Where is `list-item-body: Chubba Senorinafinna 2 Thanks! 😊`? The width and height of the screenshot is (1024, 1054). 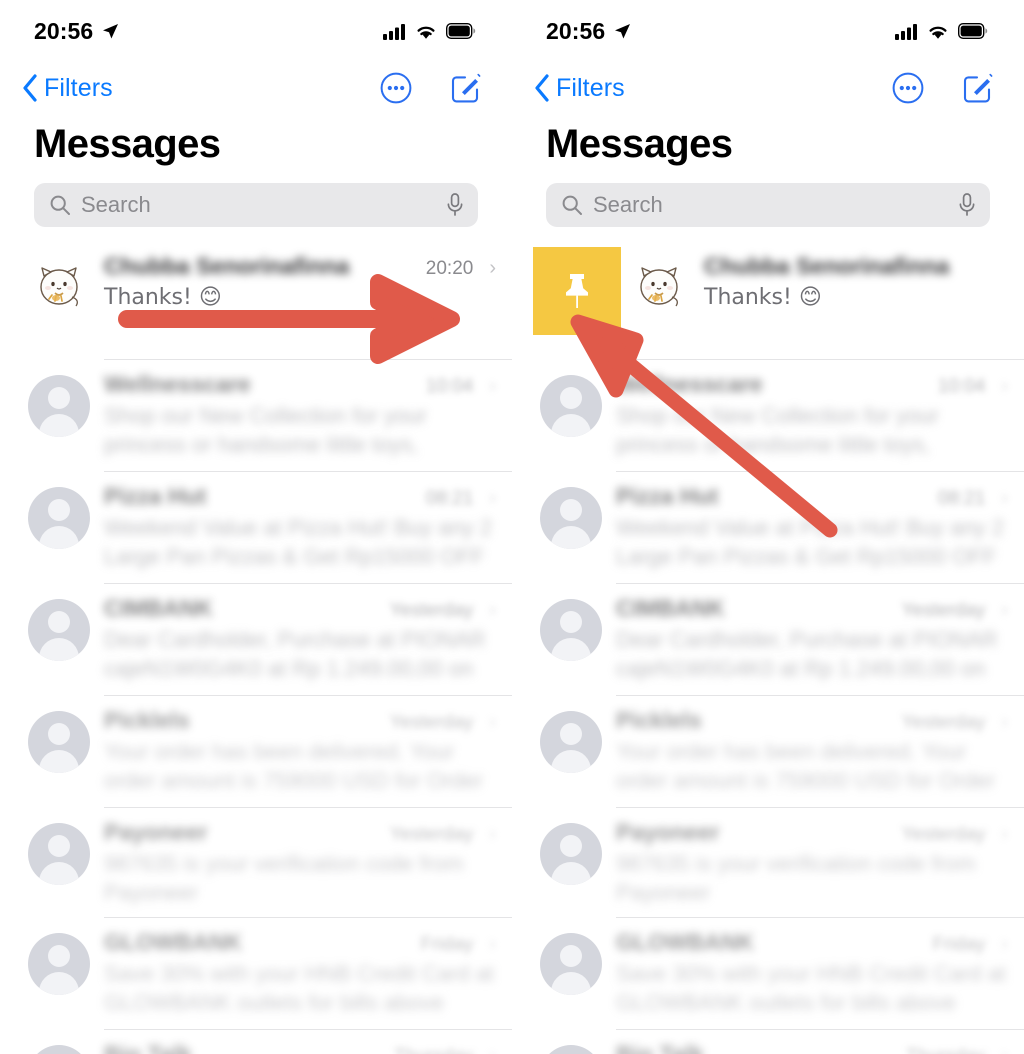 list-item-body: Chubba Senorinafinna 2 Thanks! 😊 is located at coordinates (864, 281).